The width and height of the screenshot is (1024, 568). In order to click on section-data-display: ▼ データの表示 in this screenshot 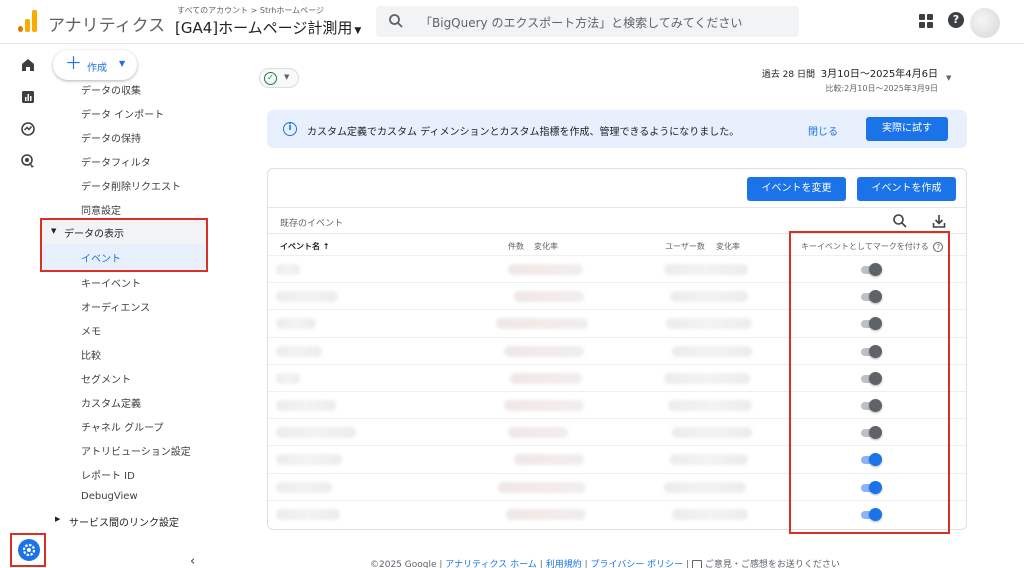, I will do `click(124, 232)`.